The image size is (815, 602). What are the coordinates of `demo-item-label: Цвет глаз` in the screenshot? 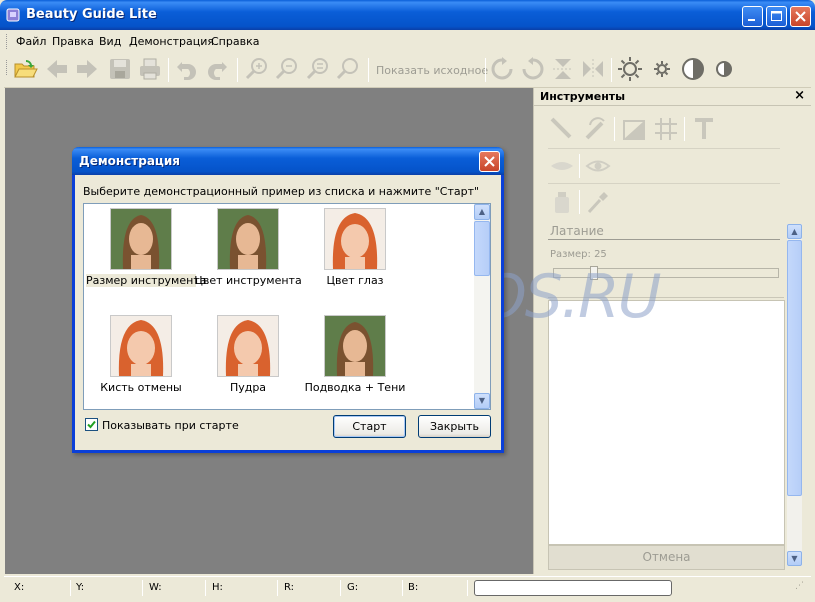 It's located at (355, 280).